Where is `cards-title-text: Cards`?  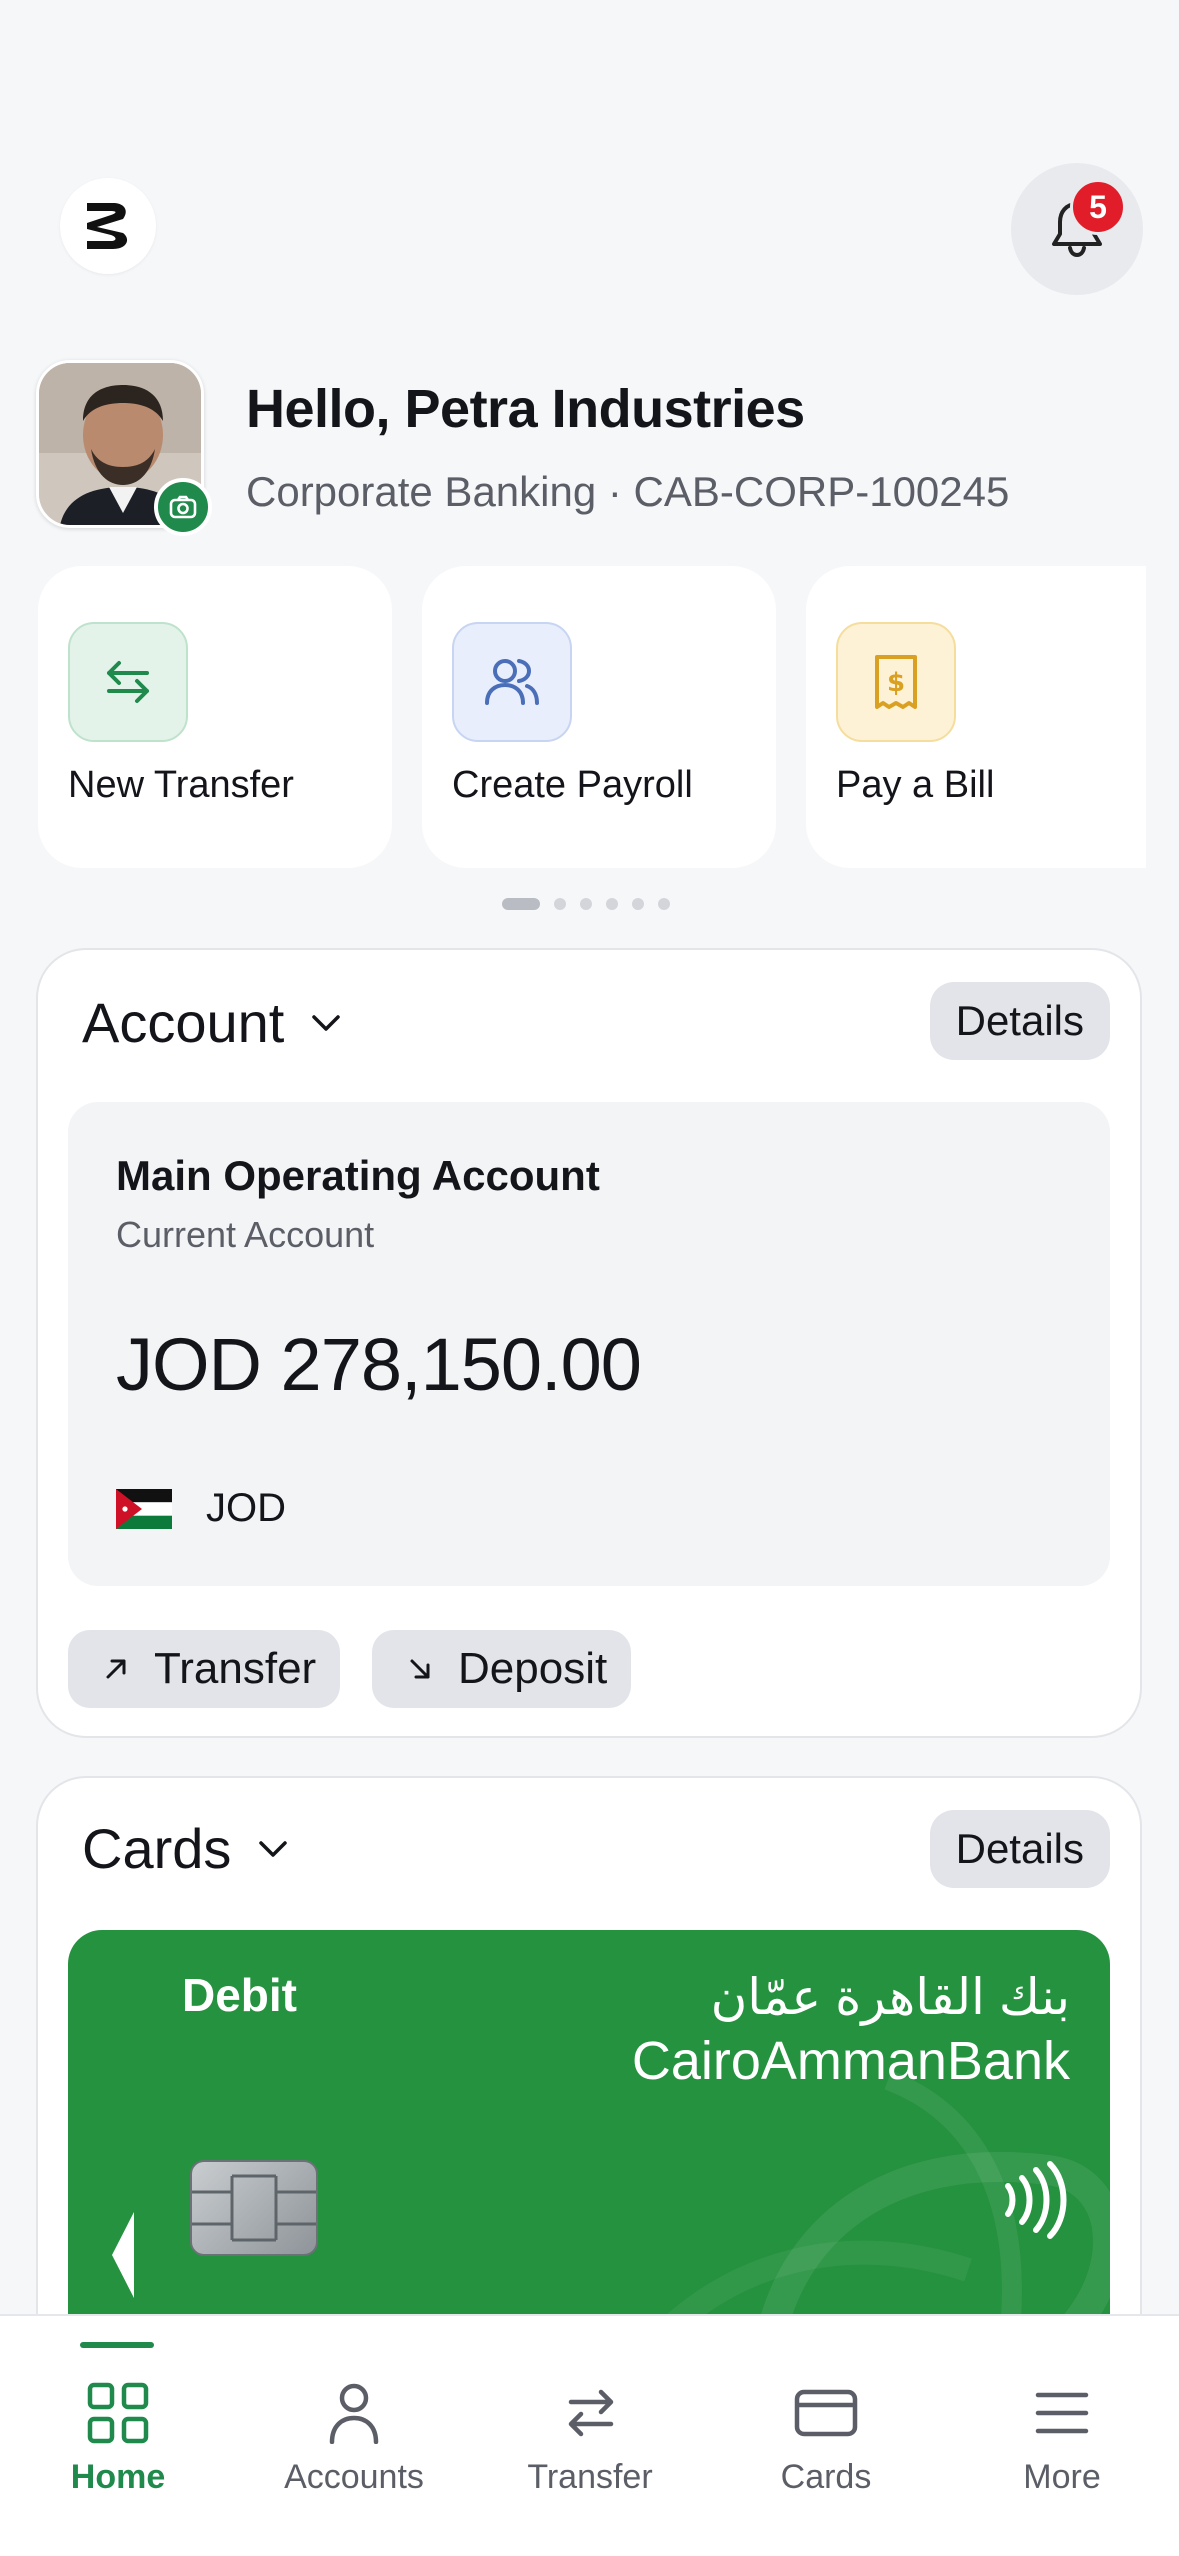 cards-title-text: Cards is located at coordinates (157, 1848).